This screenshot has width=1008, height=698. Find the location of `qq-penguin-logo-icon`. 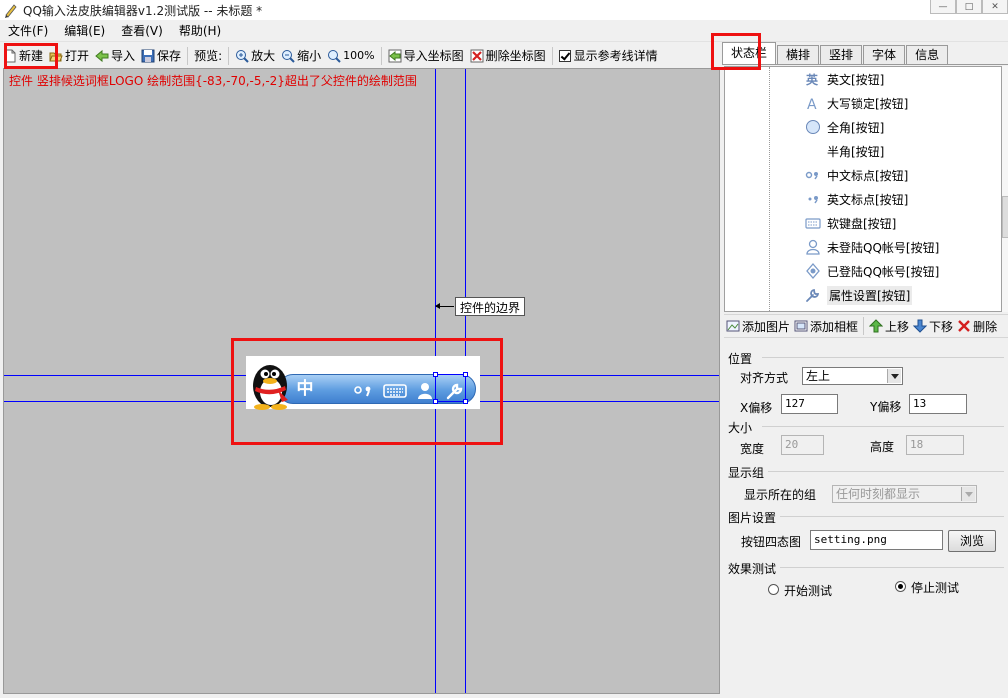

qq-penguin-logo-icon is located at coordinates (270, 387).